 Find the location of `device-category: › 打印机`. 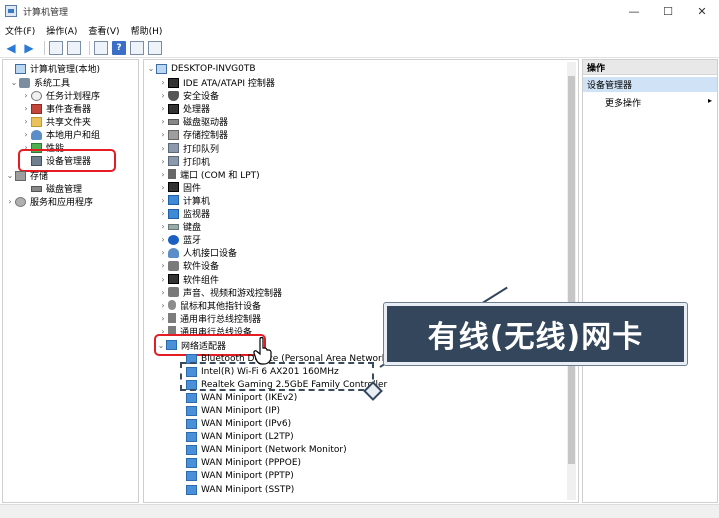

device-category: › 打印机 is located at coordinates (184, 161).